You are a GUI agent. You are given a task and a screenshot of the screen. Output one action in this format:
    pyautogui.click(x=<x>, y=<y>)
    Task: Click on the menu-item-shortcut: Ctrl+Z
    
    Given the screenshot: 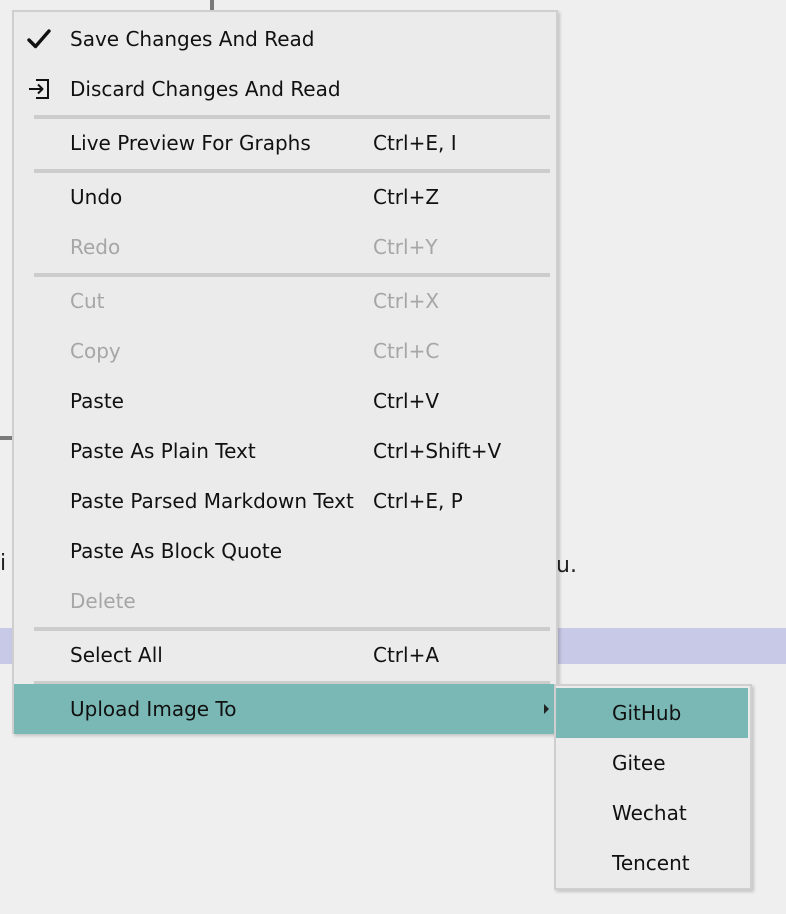 What is the action you would take?
    pyautogui.click(x=406, y=197)
    